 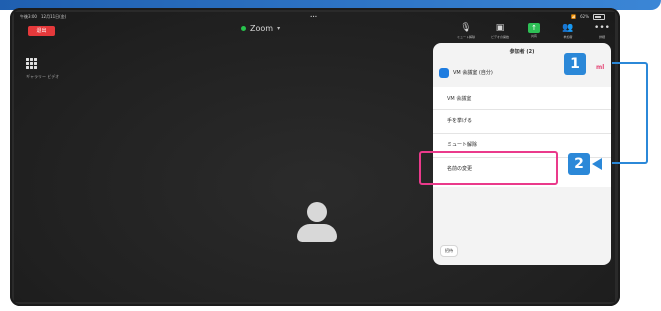 I want to click on share-button: ↑ 共有, so click(x=534, y=34).